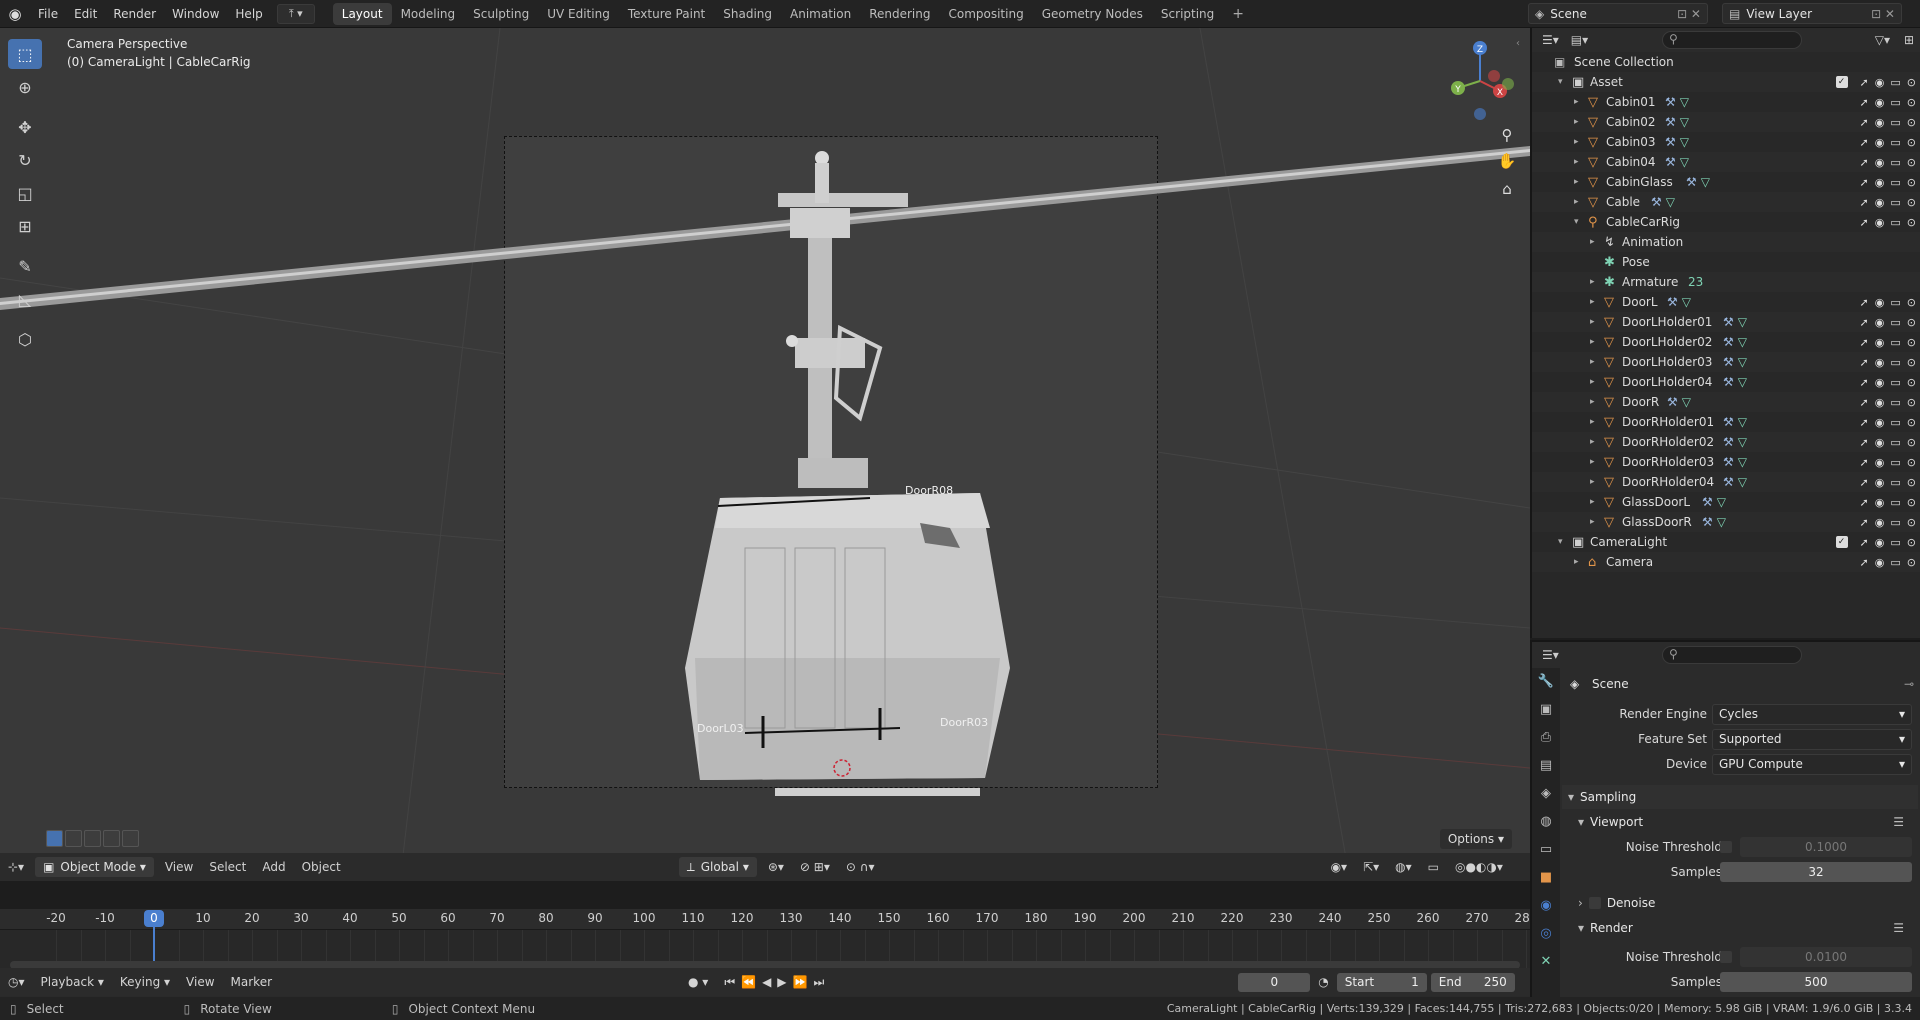 This screenshot has height=1020, width=1920. What do you see at coordinates (25, 54) in the screenshot?
I see `select-box-tool-icon: ⬚` at bounding box center [25, 54].